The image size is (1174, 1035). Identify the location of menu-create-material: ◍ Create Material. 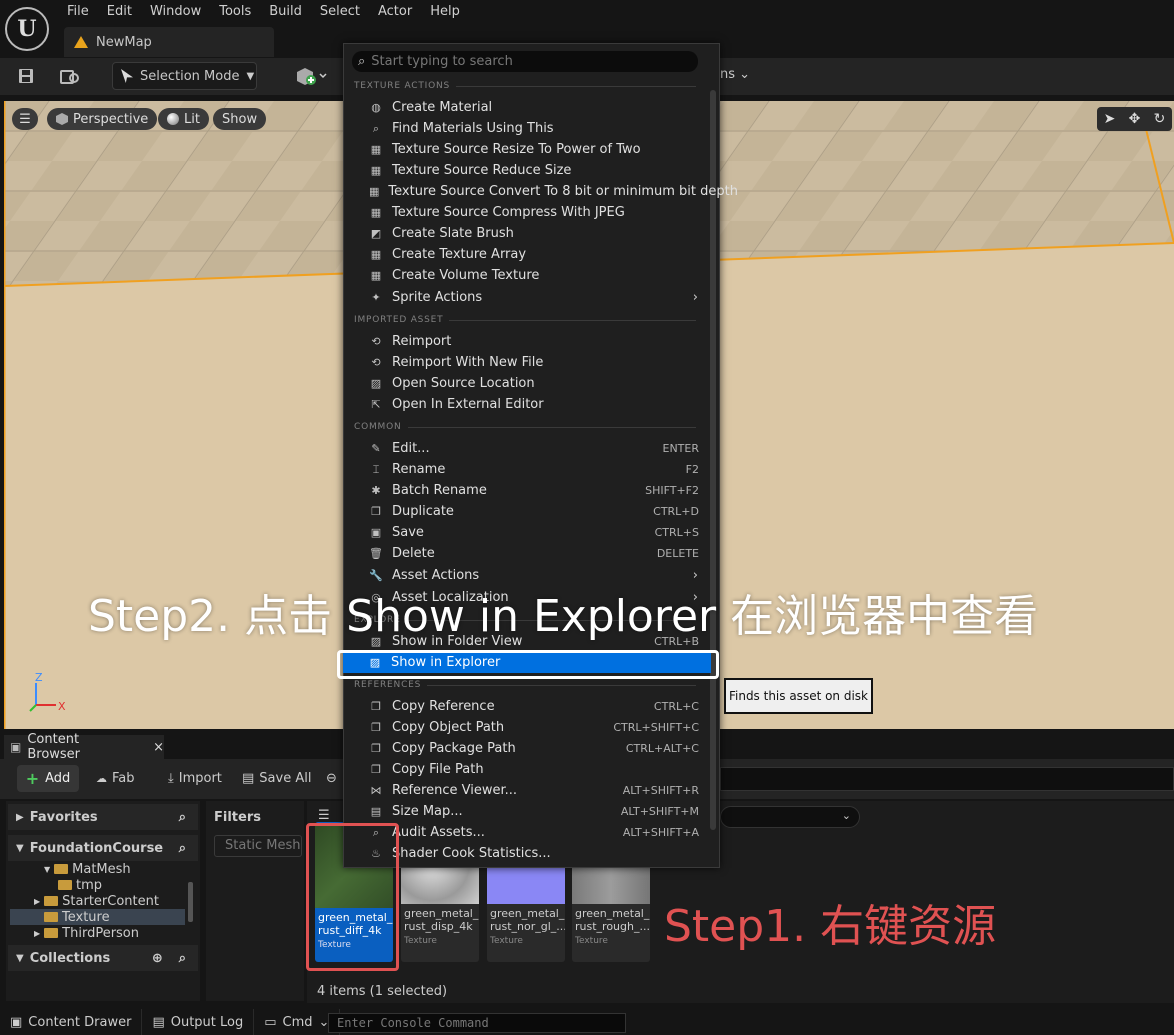
(527, 107).